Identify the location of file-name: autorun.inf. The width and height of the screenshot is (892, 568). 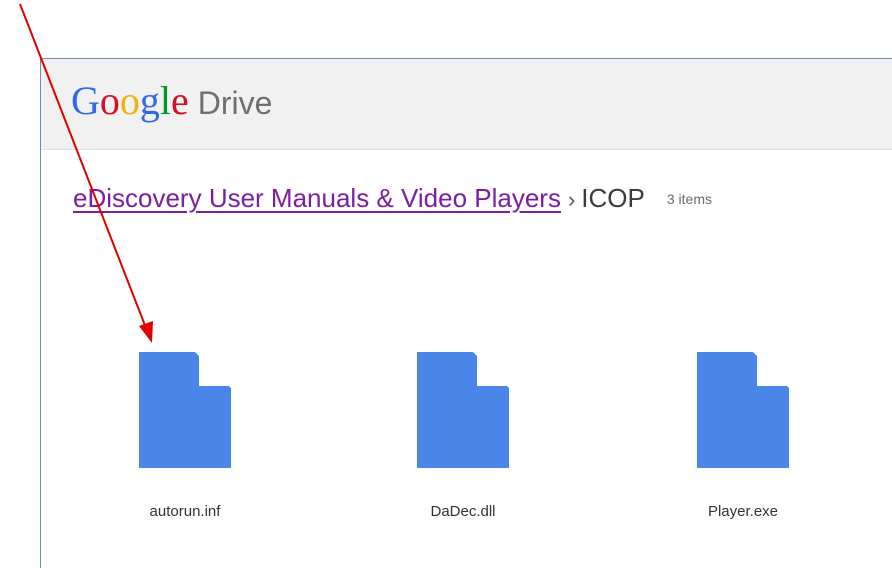
(185, 511).